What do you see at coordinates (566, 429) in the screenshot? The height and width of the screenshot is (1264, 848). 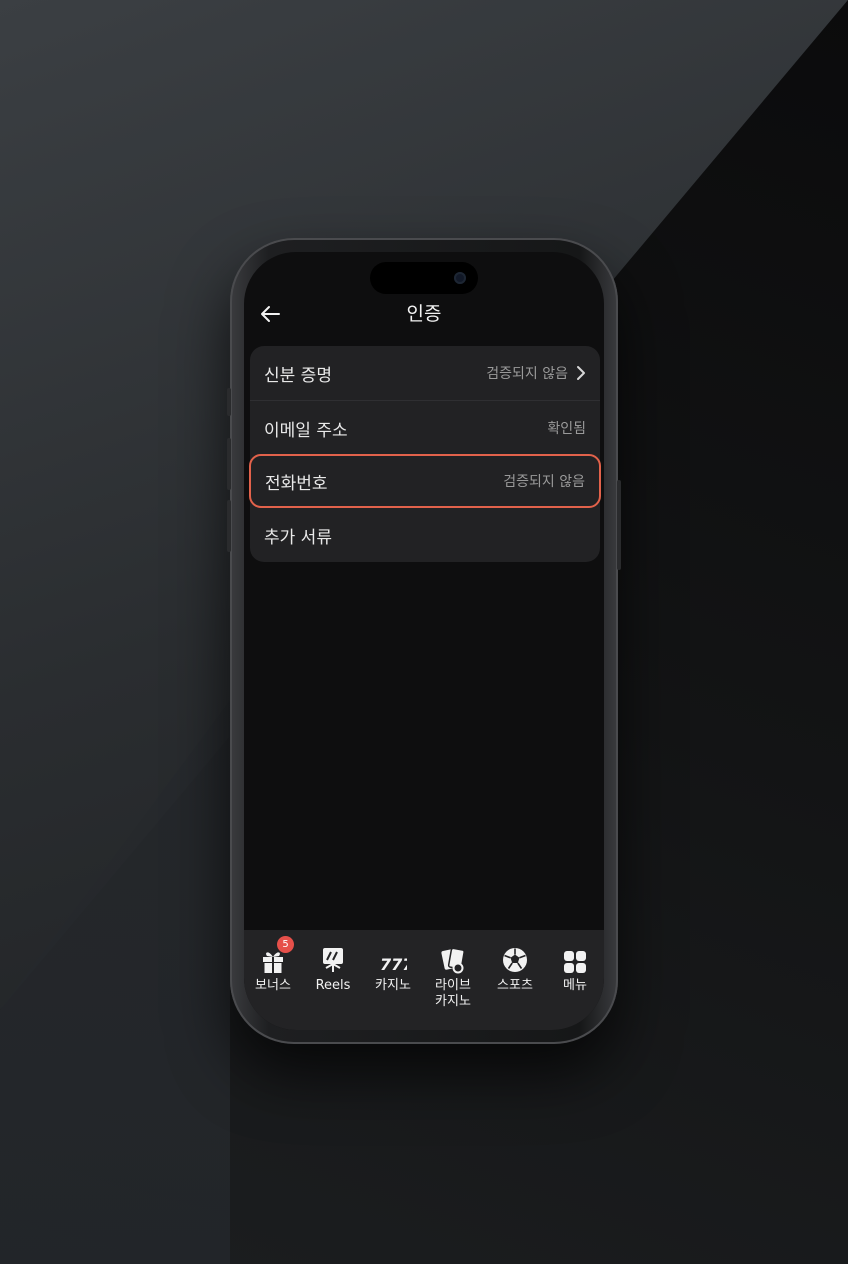 I see `item-status: 확인됨` at bounding box center [566, 429].